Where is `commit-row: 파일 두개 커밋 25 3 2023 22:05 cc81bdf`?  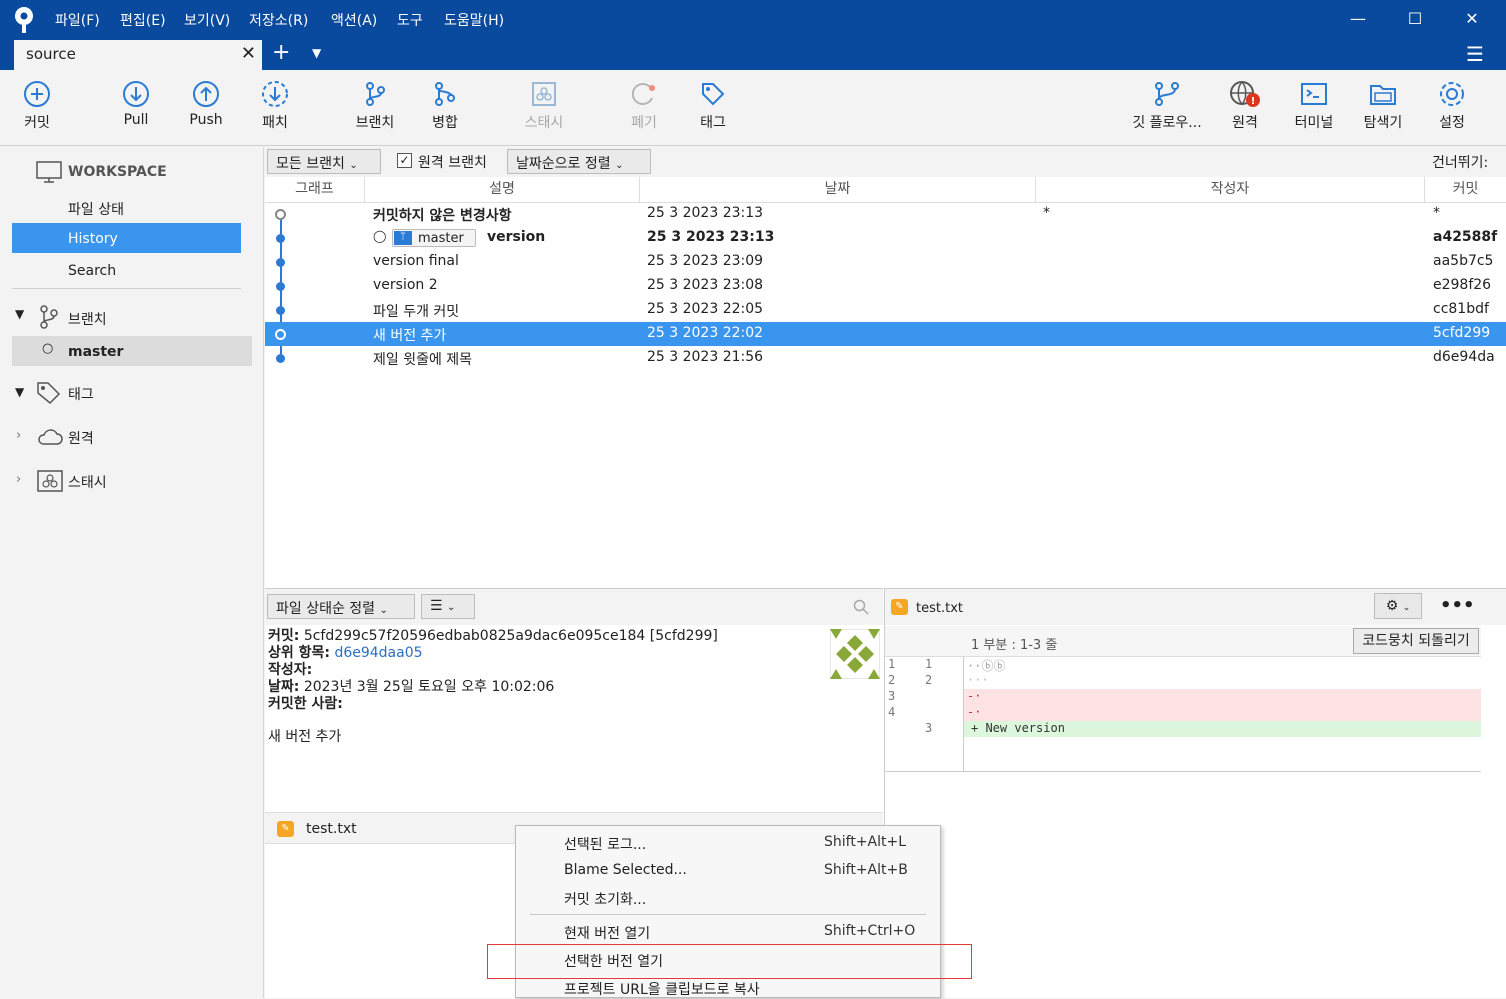
commit-row: 파일 두개 커밋 25 3 2023 22:05 cc81bdf is located at coordinates (885, 310).